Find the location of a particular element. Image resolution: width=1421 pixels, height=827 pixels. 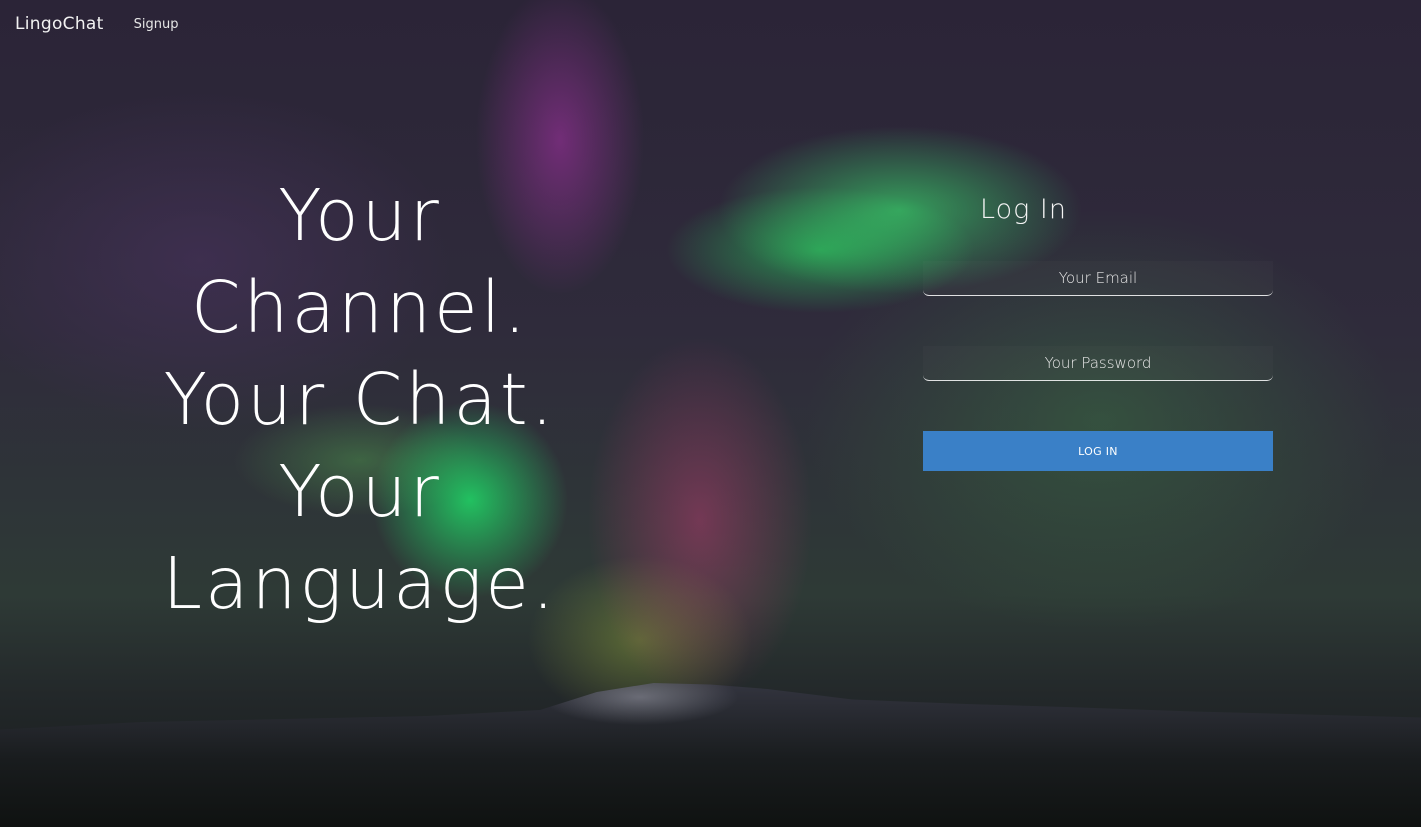

signup-link: Signup is located at coordinates (156, 24).